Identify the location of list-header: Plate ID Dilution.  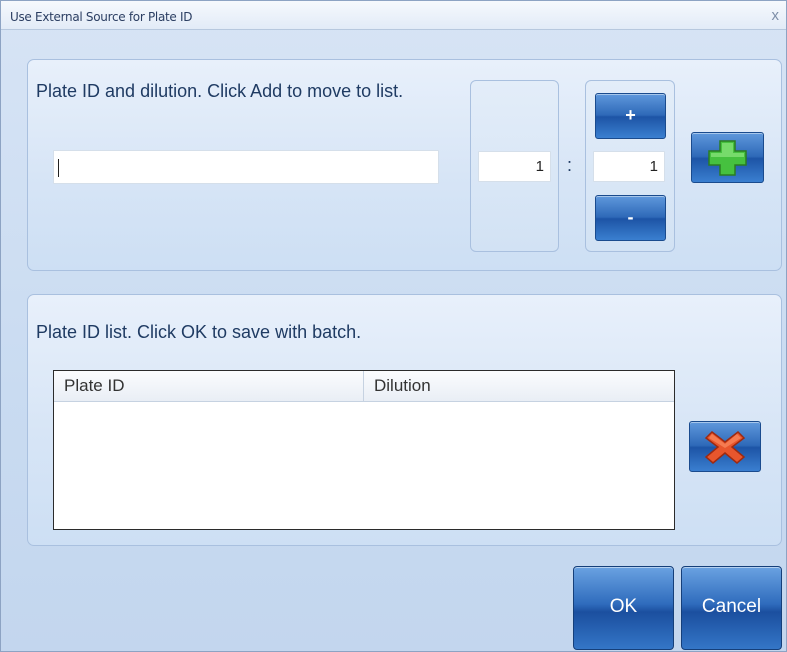
(364, 386).